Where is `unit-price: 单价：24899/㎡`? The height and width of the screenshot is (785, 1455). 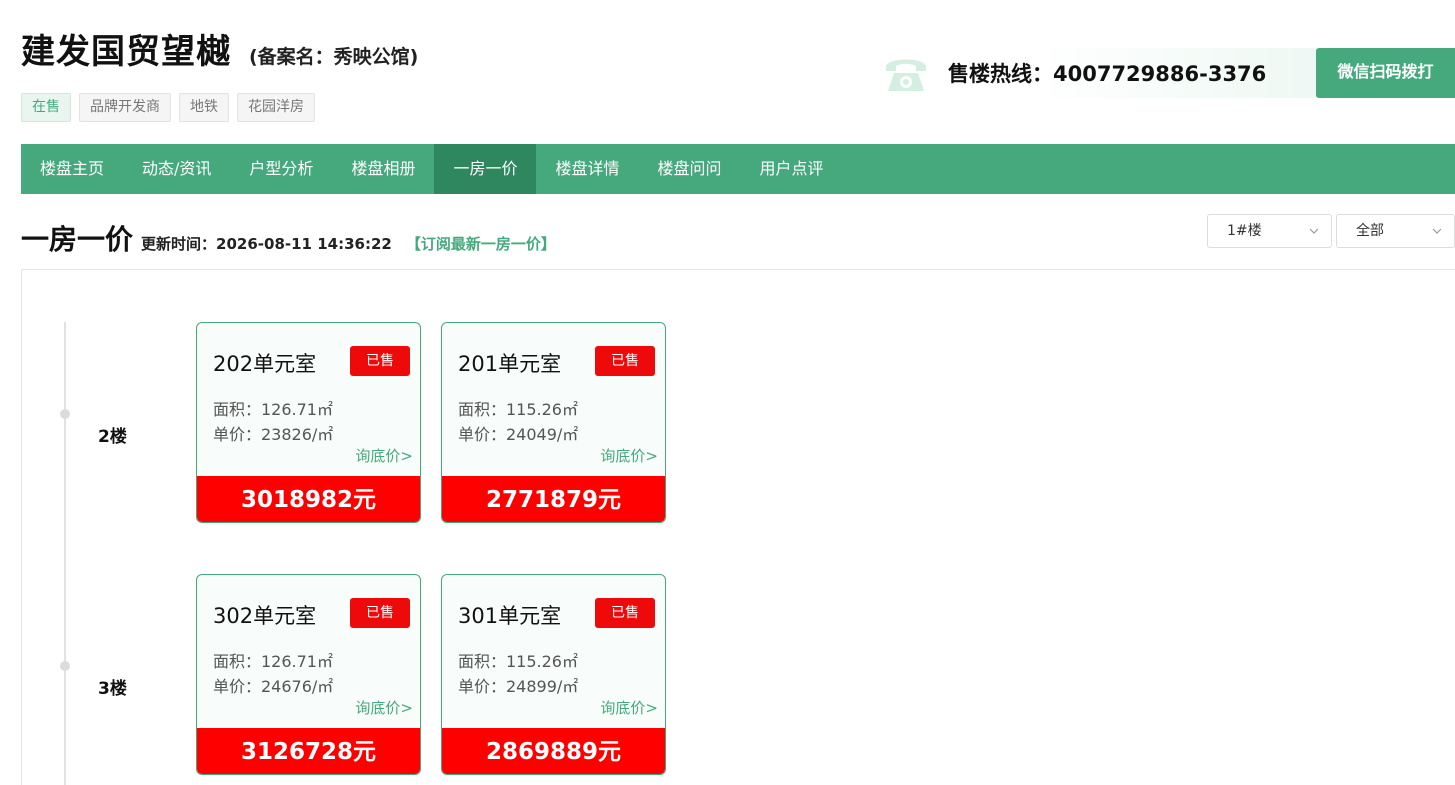
unit-price: 单价：24899/㎡ is located at coordinates (518, 686).